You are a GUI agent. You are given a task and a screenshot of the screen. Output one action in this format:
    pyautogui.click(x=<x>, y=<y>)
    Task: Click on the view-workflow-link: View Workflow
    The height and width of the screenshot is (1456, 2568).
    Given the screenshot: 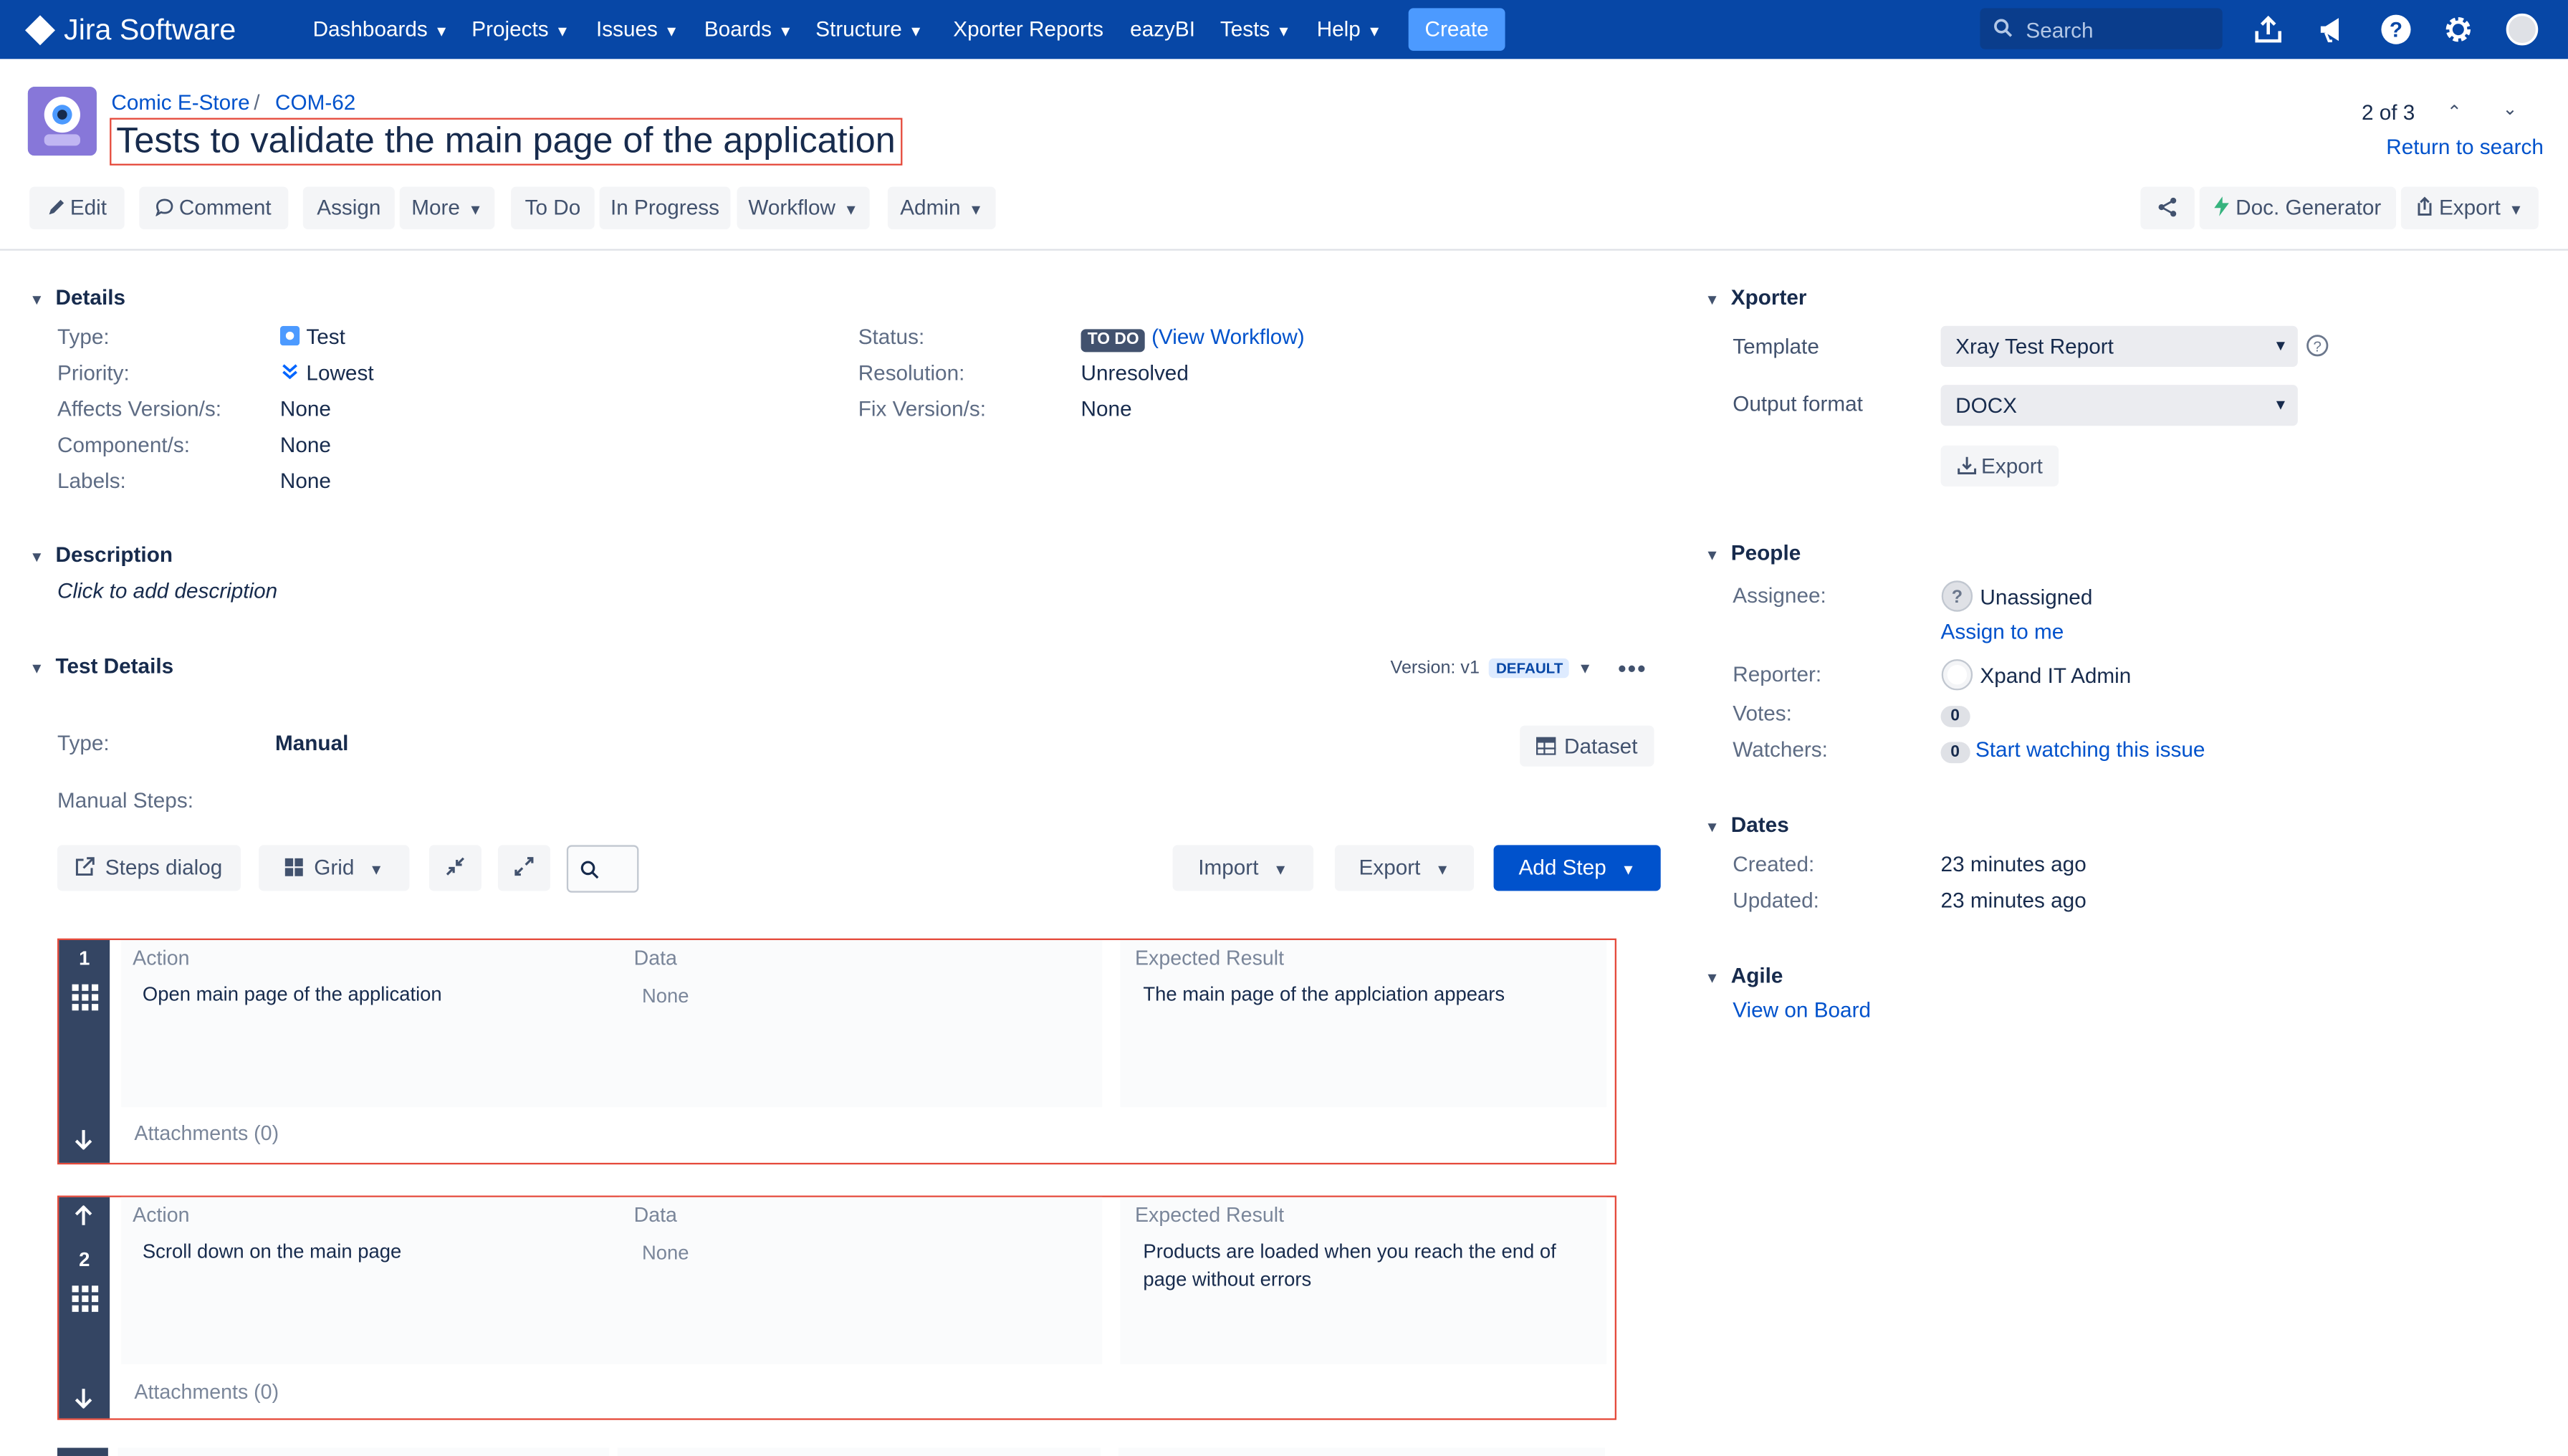 What is the action you would take?
    pyautogui.click(x=1228, y=337)
    